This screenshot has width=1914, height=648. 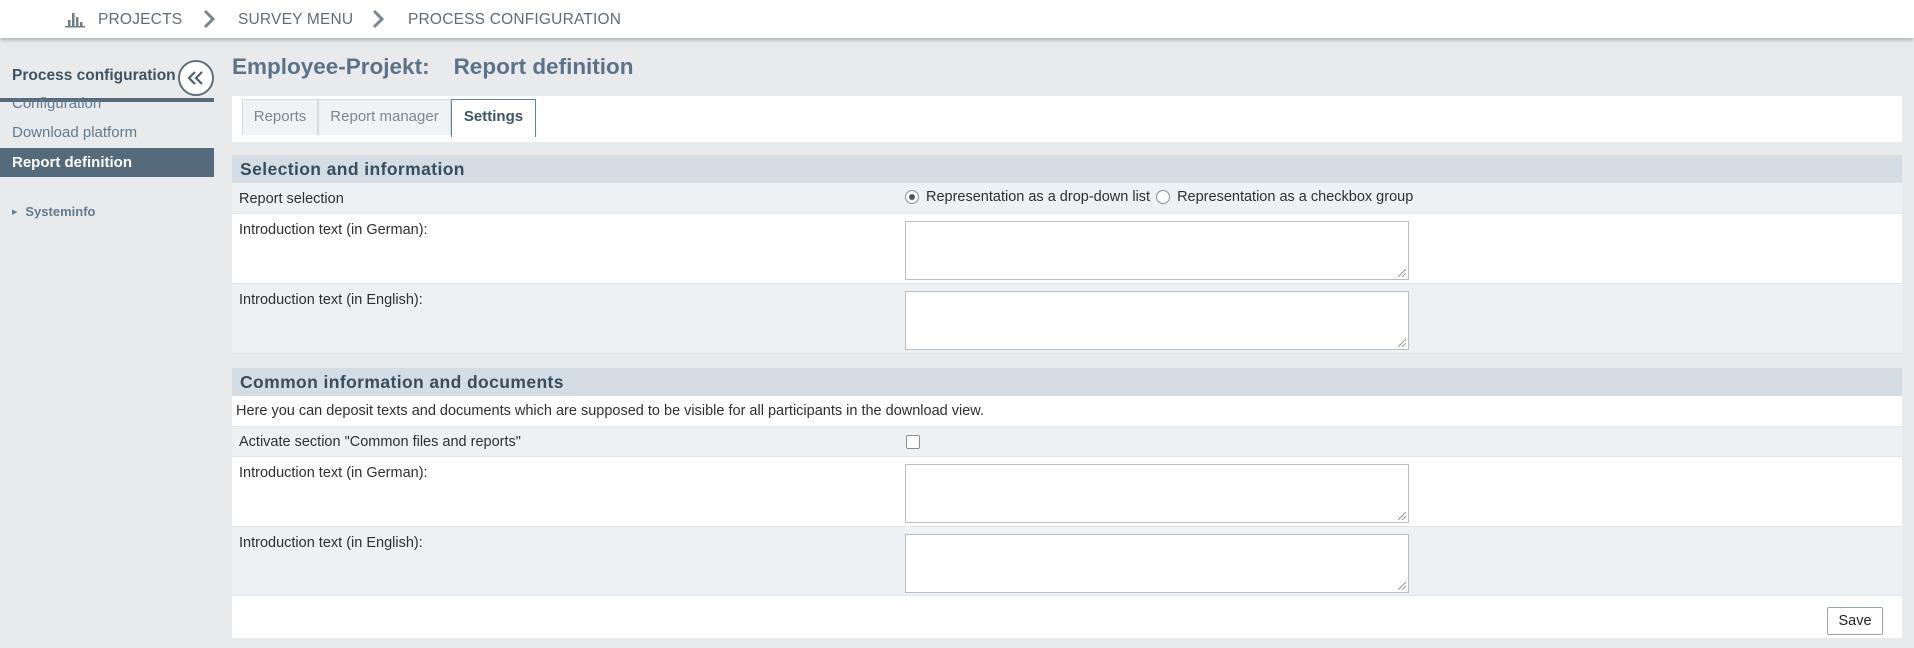 What do you see at coordinates (1038, 197) in the screenshot?
I see `radio-dropdown-label: Representation as a drop-down list` at bounding box center [1038, 197].